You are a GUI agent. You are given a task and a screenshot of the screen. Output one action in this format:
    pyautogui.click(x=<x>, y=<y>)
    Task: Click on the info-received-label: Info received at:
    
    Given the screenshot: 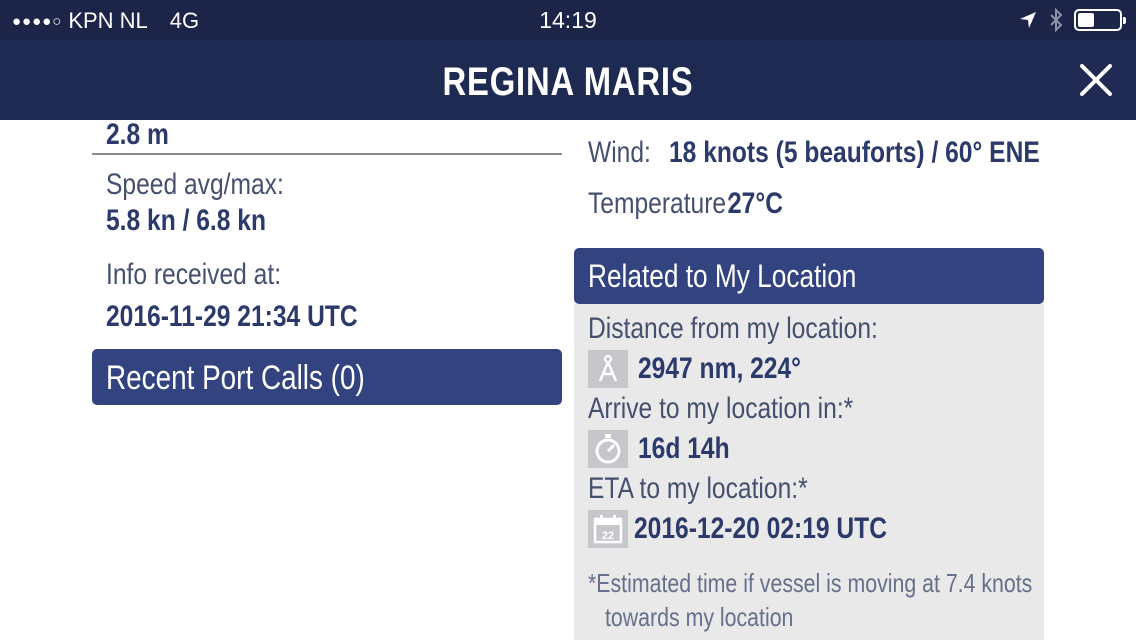 What is the action you would take?
    pyautogui.click(x=194, y=274)
    